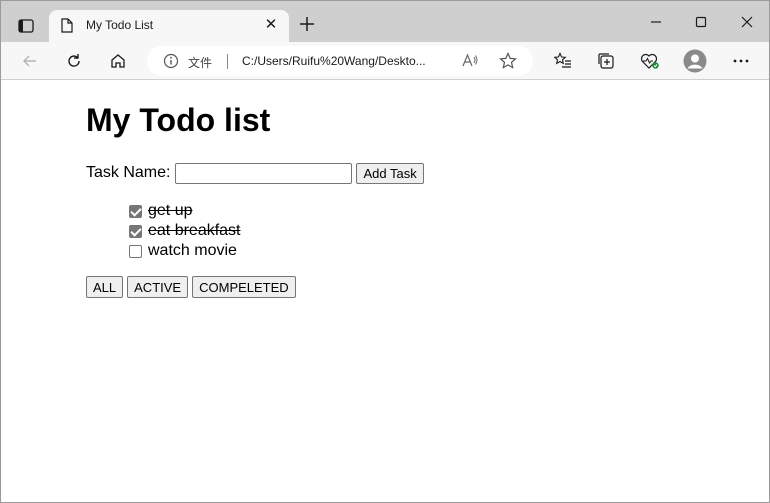 The height and width of the screenshot is (503, 770). Describe the element at coordinates (67, 28) in the screenshot. I see `page-icon` at that location.